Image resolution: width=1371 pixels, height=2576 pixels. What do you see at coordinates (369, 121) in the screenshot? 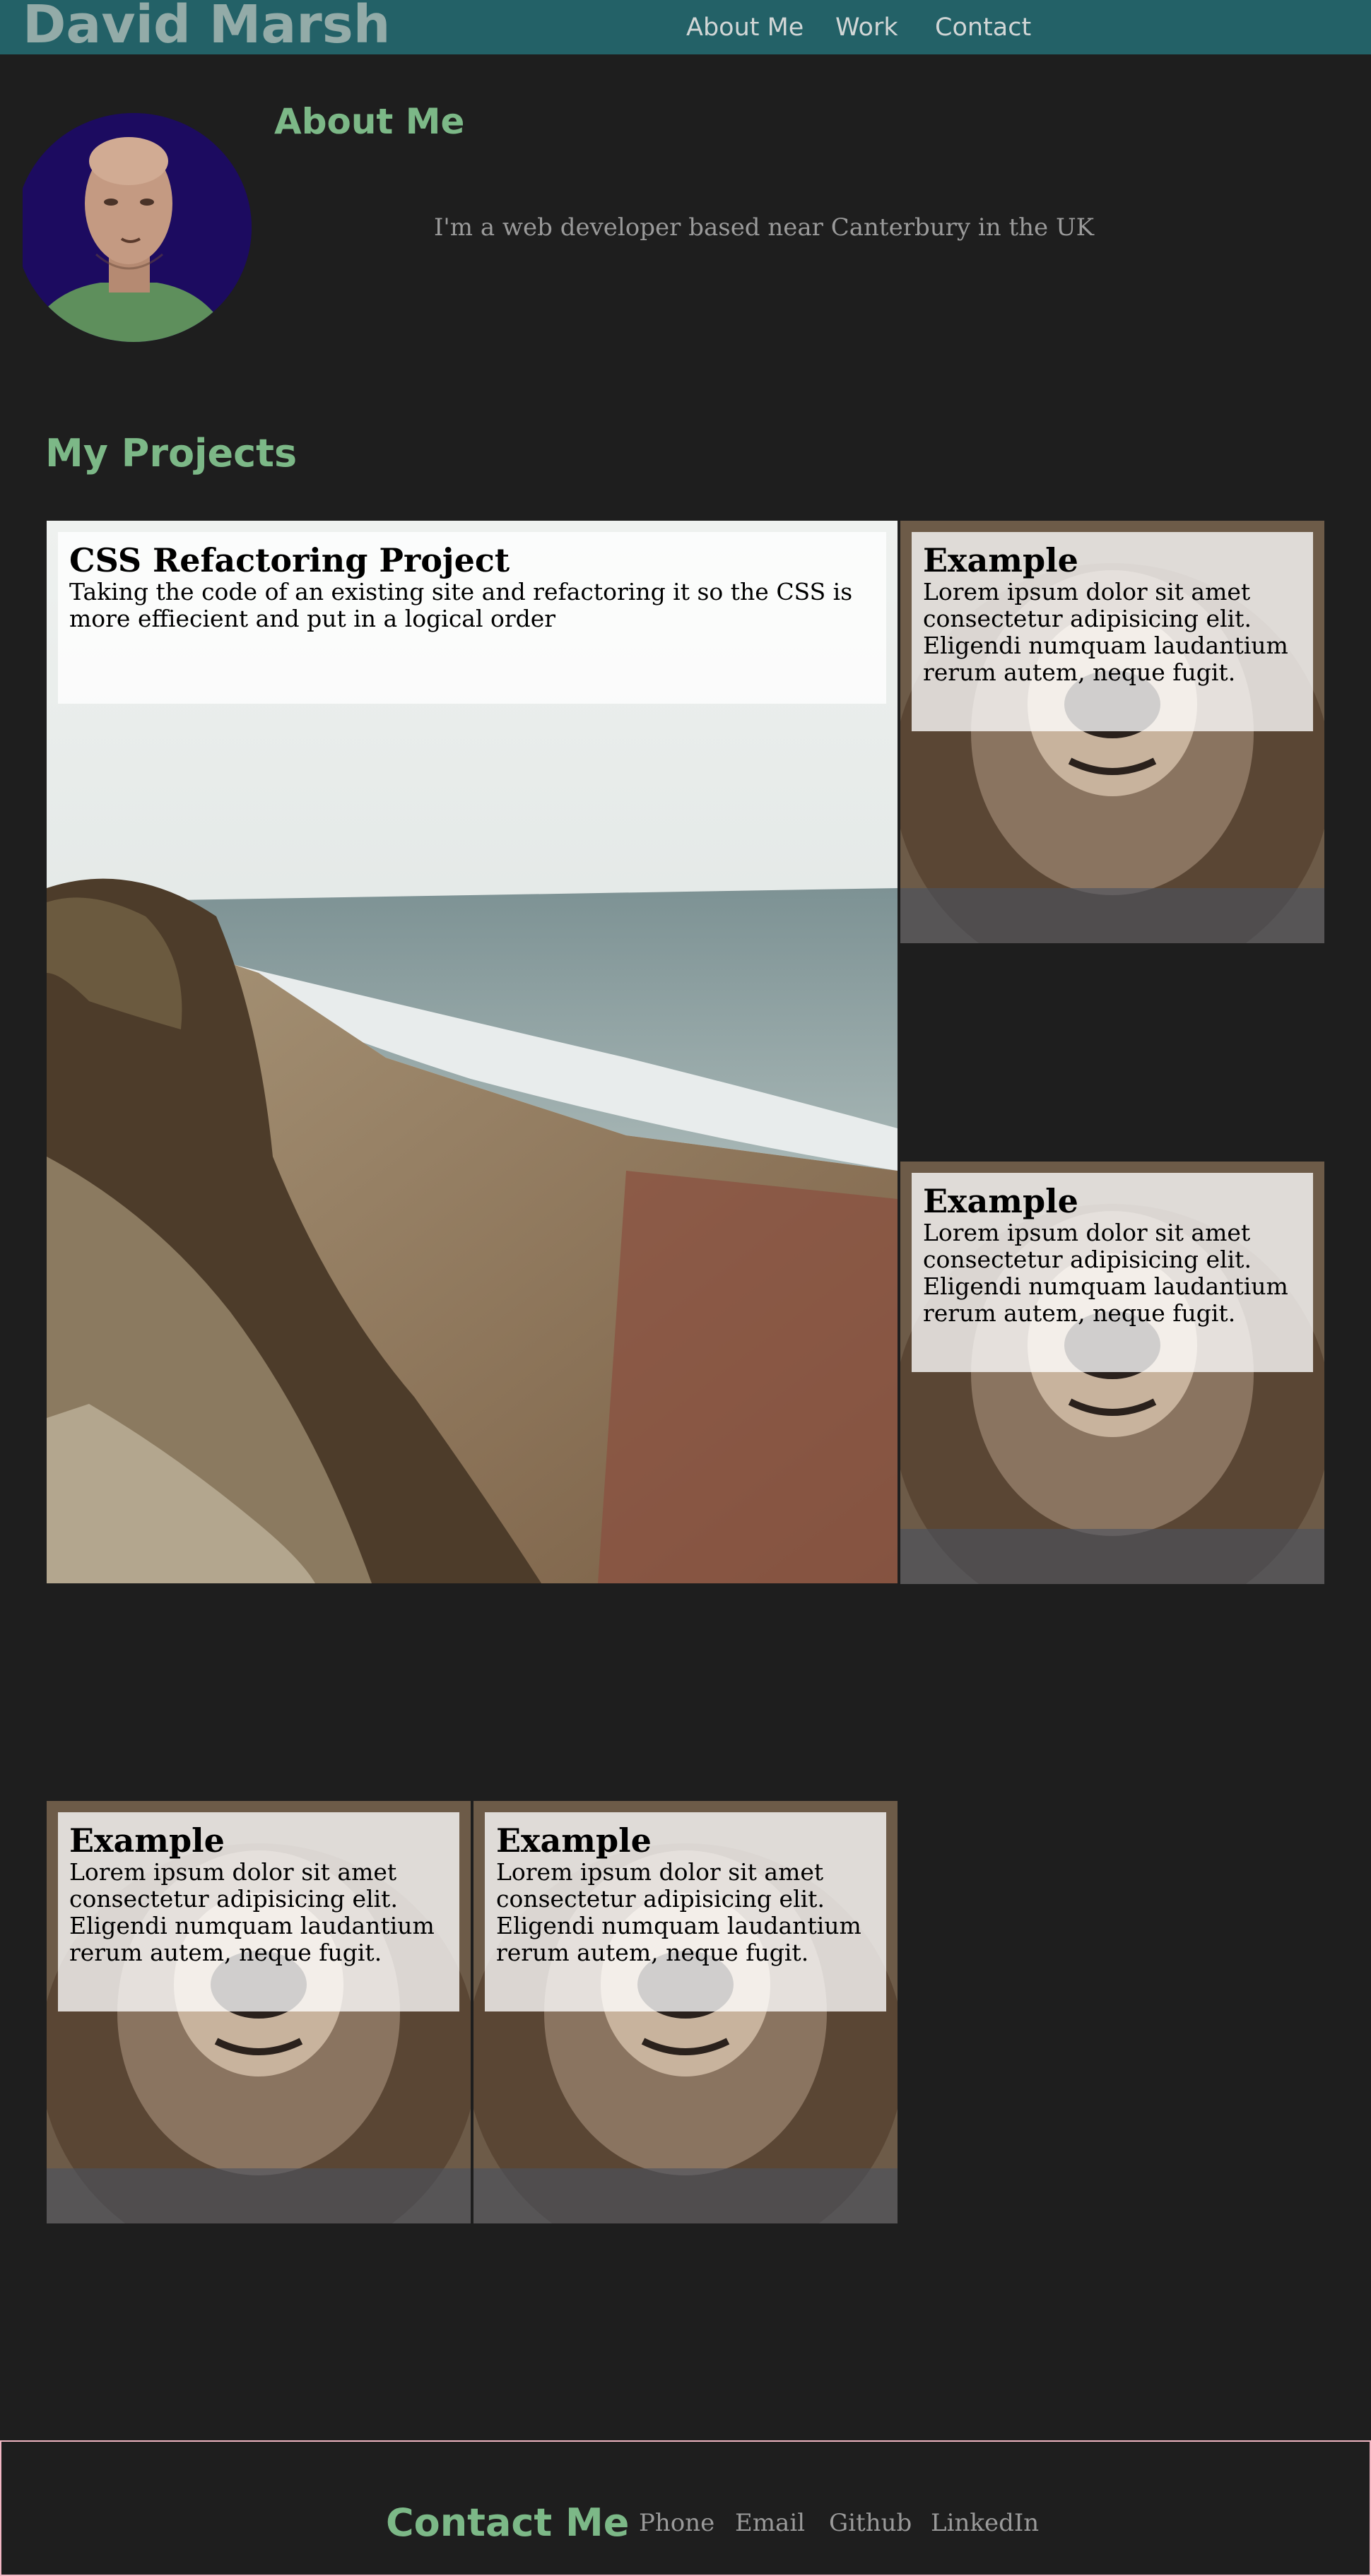
I see `about-title: About Me` at bounding box center [369, 121].